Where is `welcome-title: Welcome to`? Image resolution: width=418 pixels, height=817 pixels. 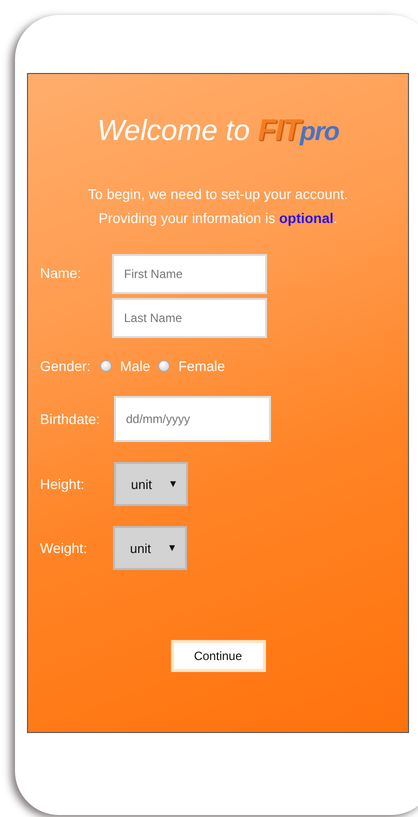 welcome-title: Welcome to is located at coordinates (173, 131).